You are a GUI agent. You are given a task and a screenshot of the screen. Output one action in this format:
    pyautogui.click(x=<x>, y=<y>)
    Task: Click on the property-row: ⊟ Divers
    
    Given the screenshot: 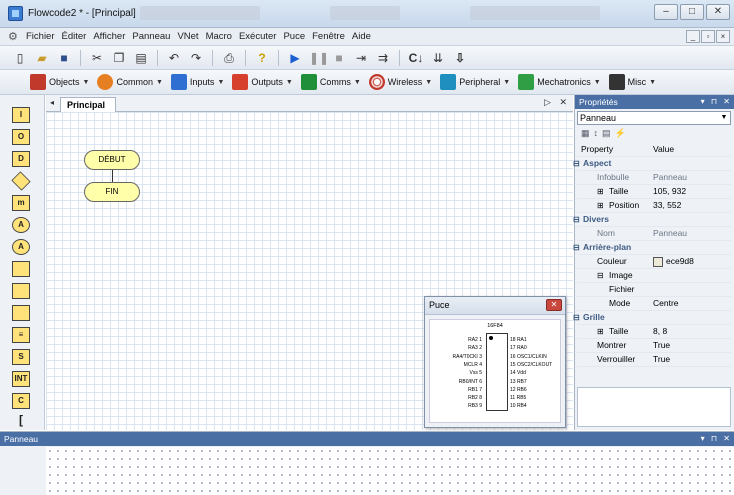 What is the action you would take?
    pyautogui.click(x=652, y=220)
    